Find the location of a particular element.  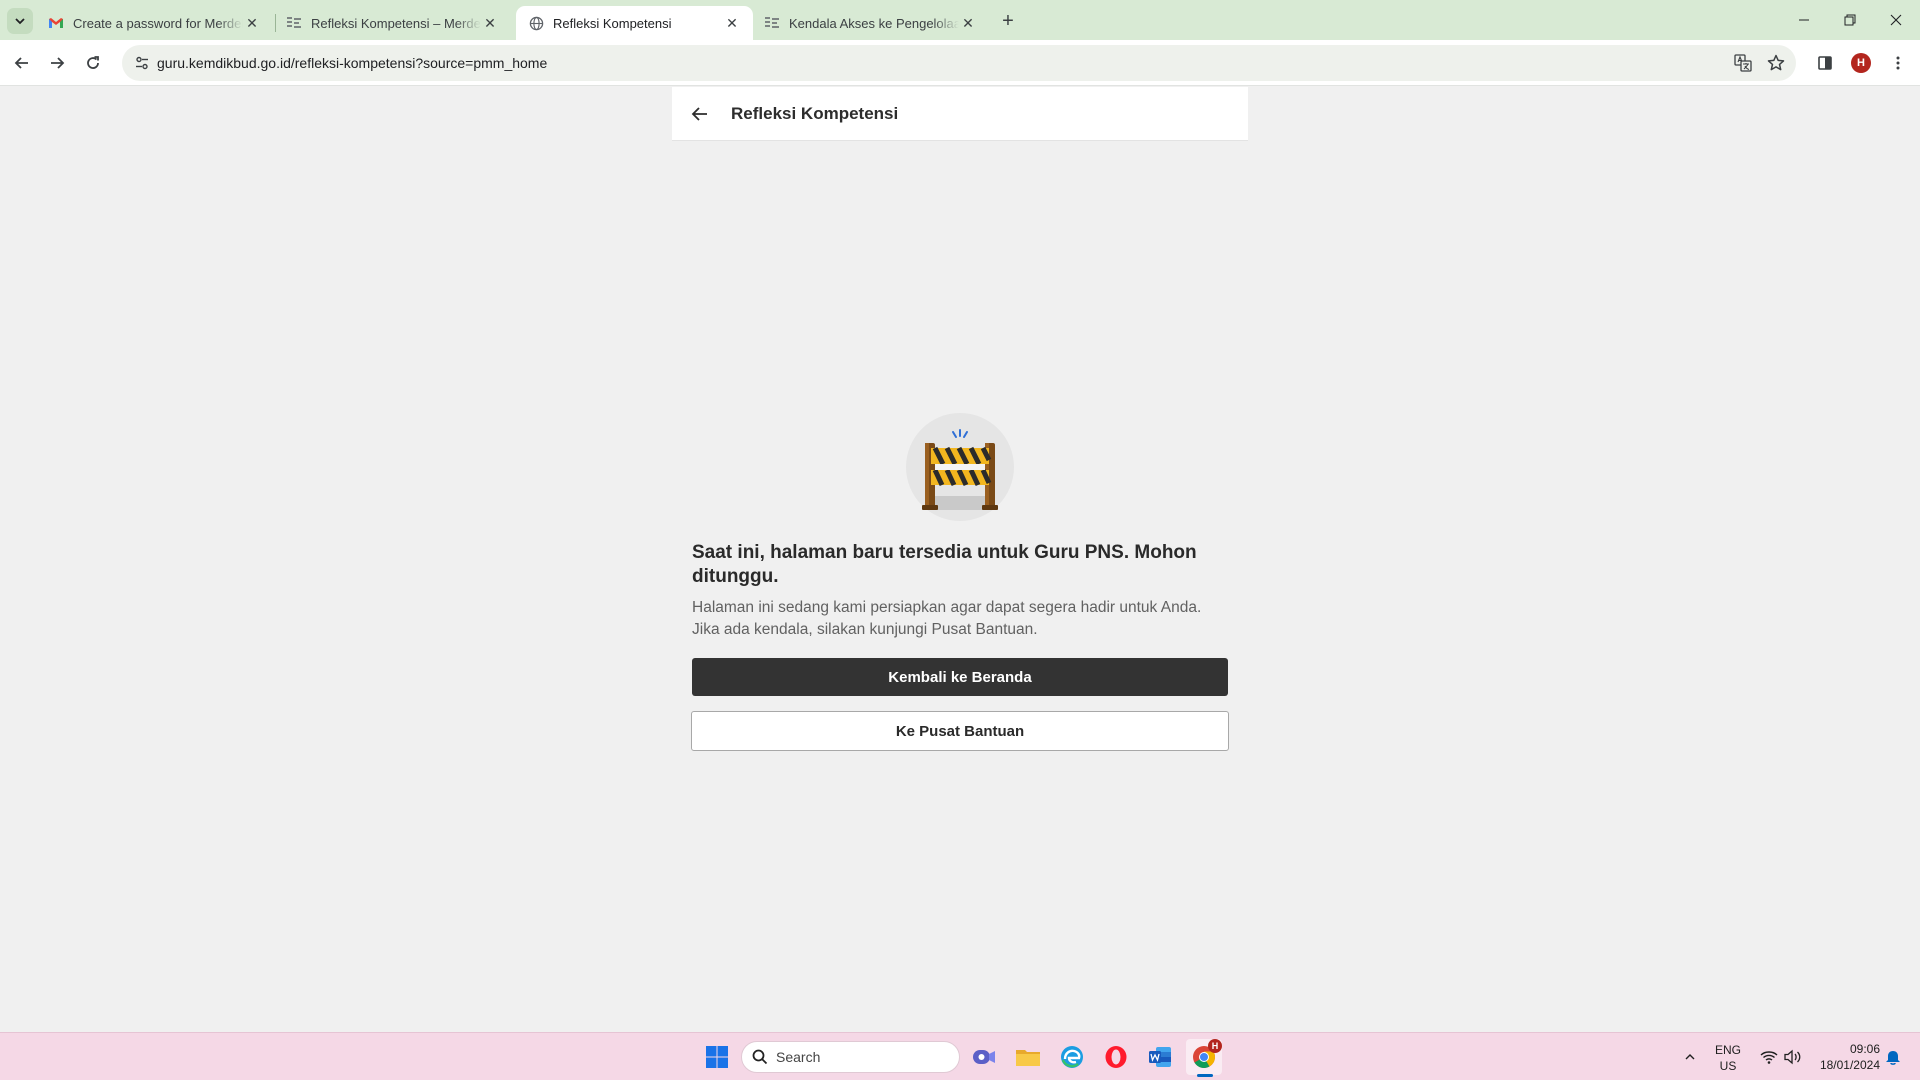

tab-title: Kendala Akses ke Pengelolaan is located at coordinates (874, 23).